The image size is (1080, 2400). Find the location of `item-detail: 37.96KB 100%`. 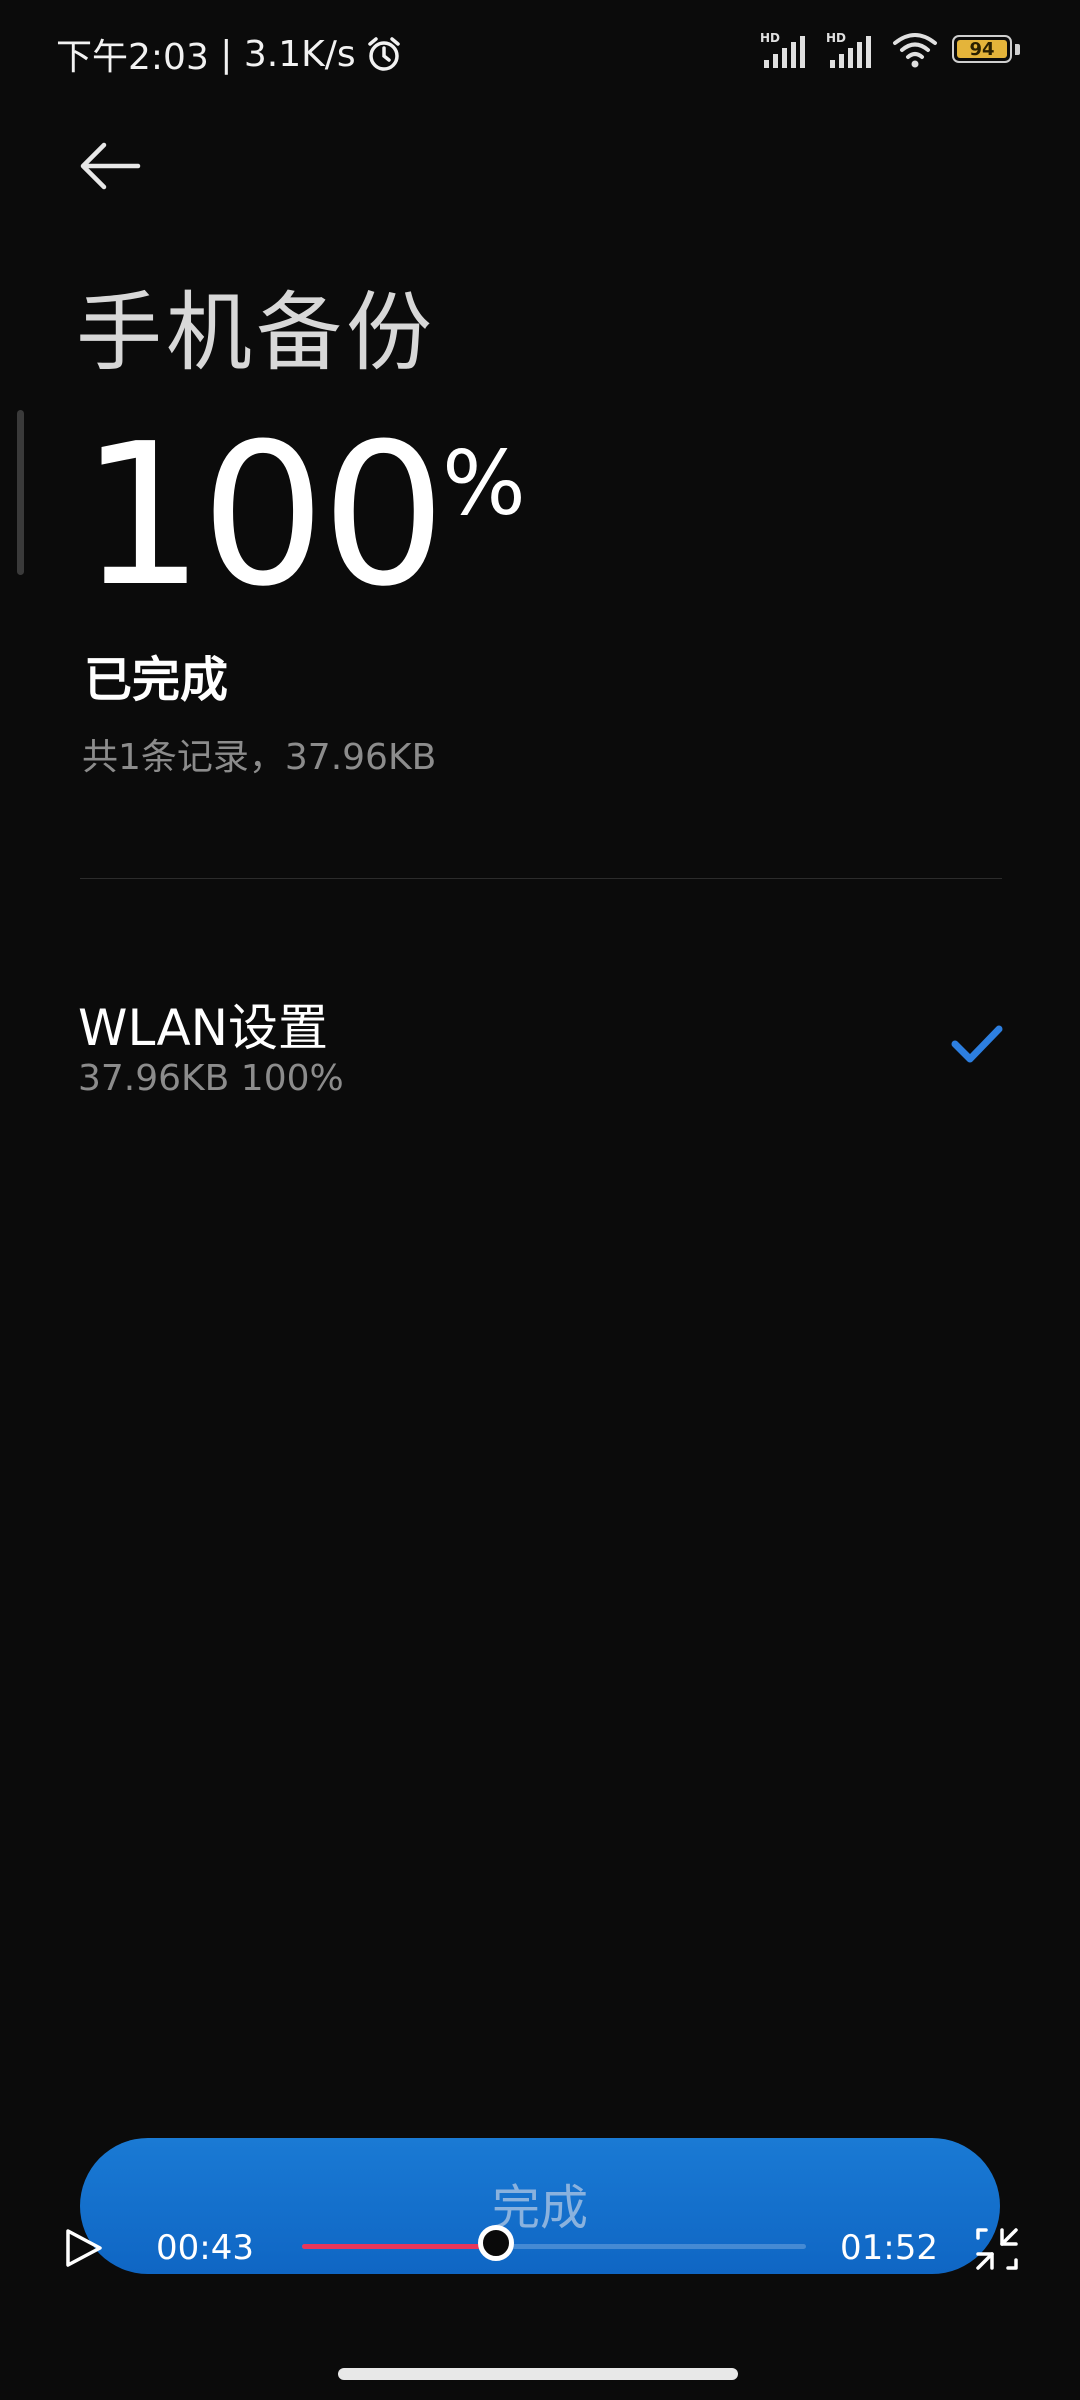

item-detail: 37.96KB 100% is located at coordinates (211, 1078).